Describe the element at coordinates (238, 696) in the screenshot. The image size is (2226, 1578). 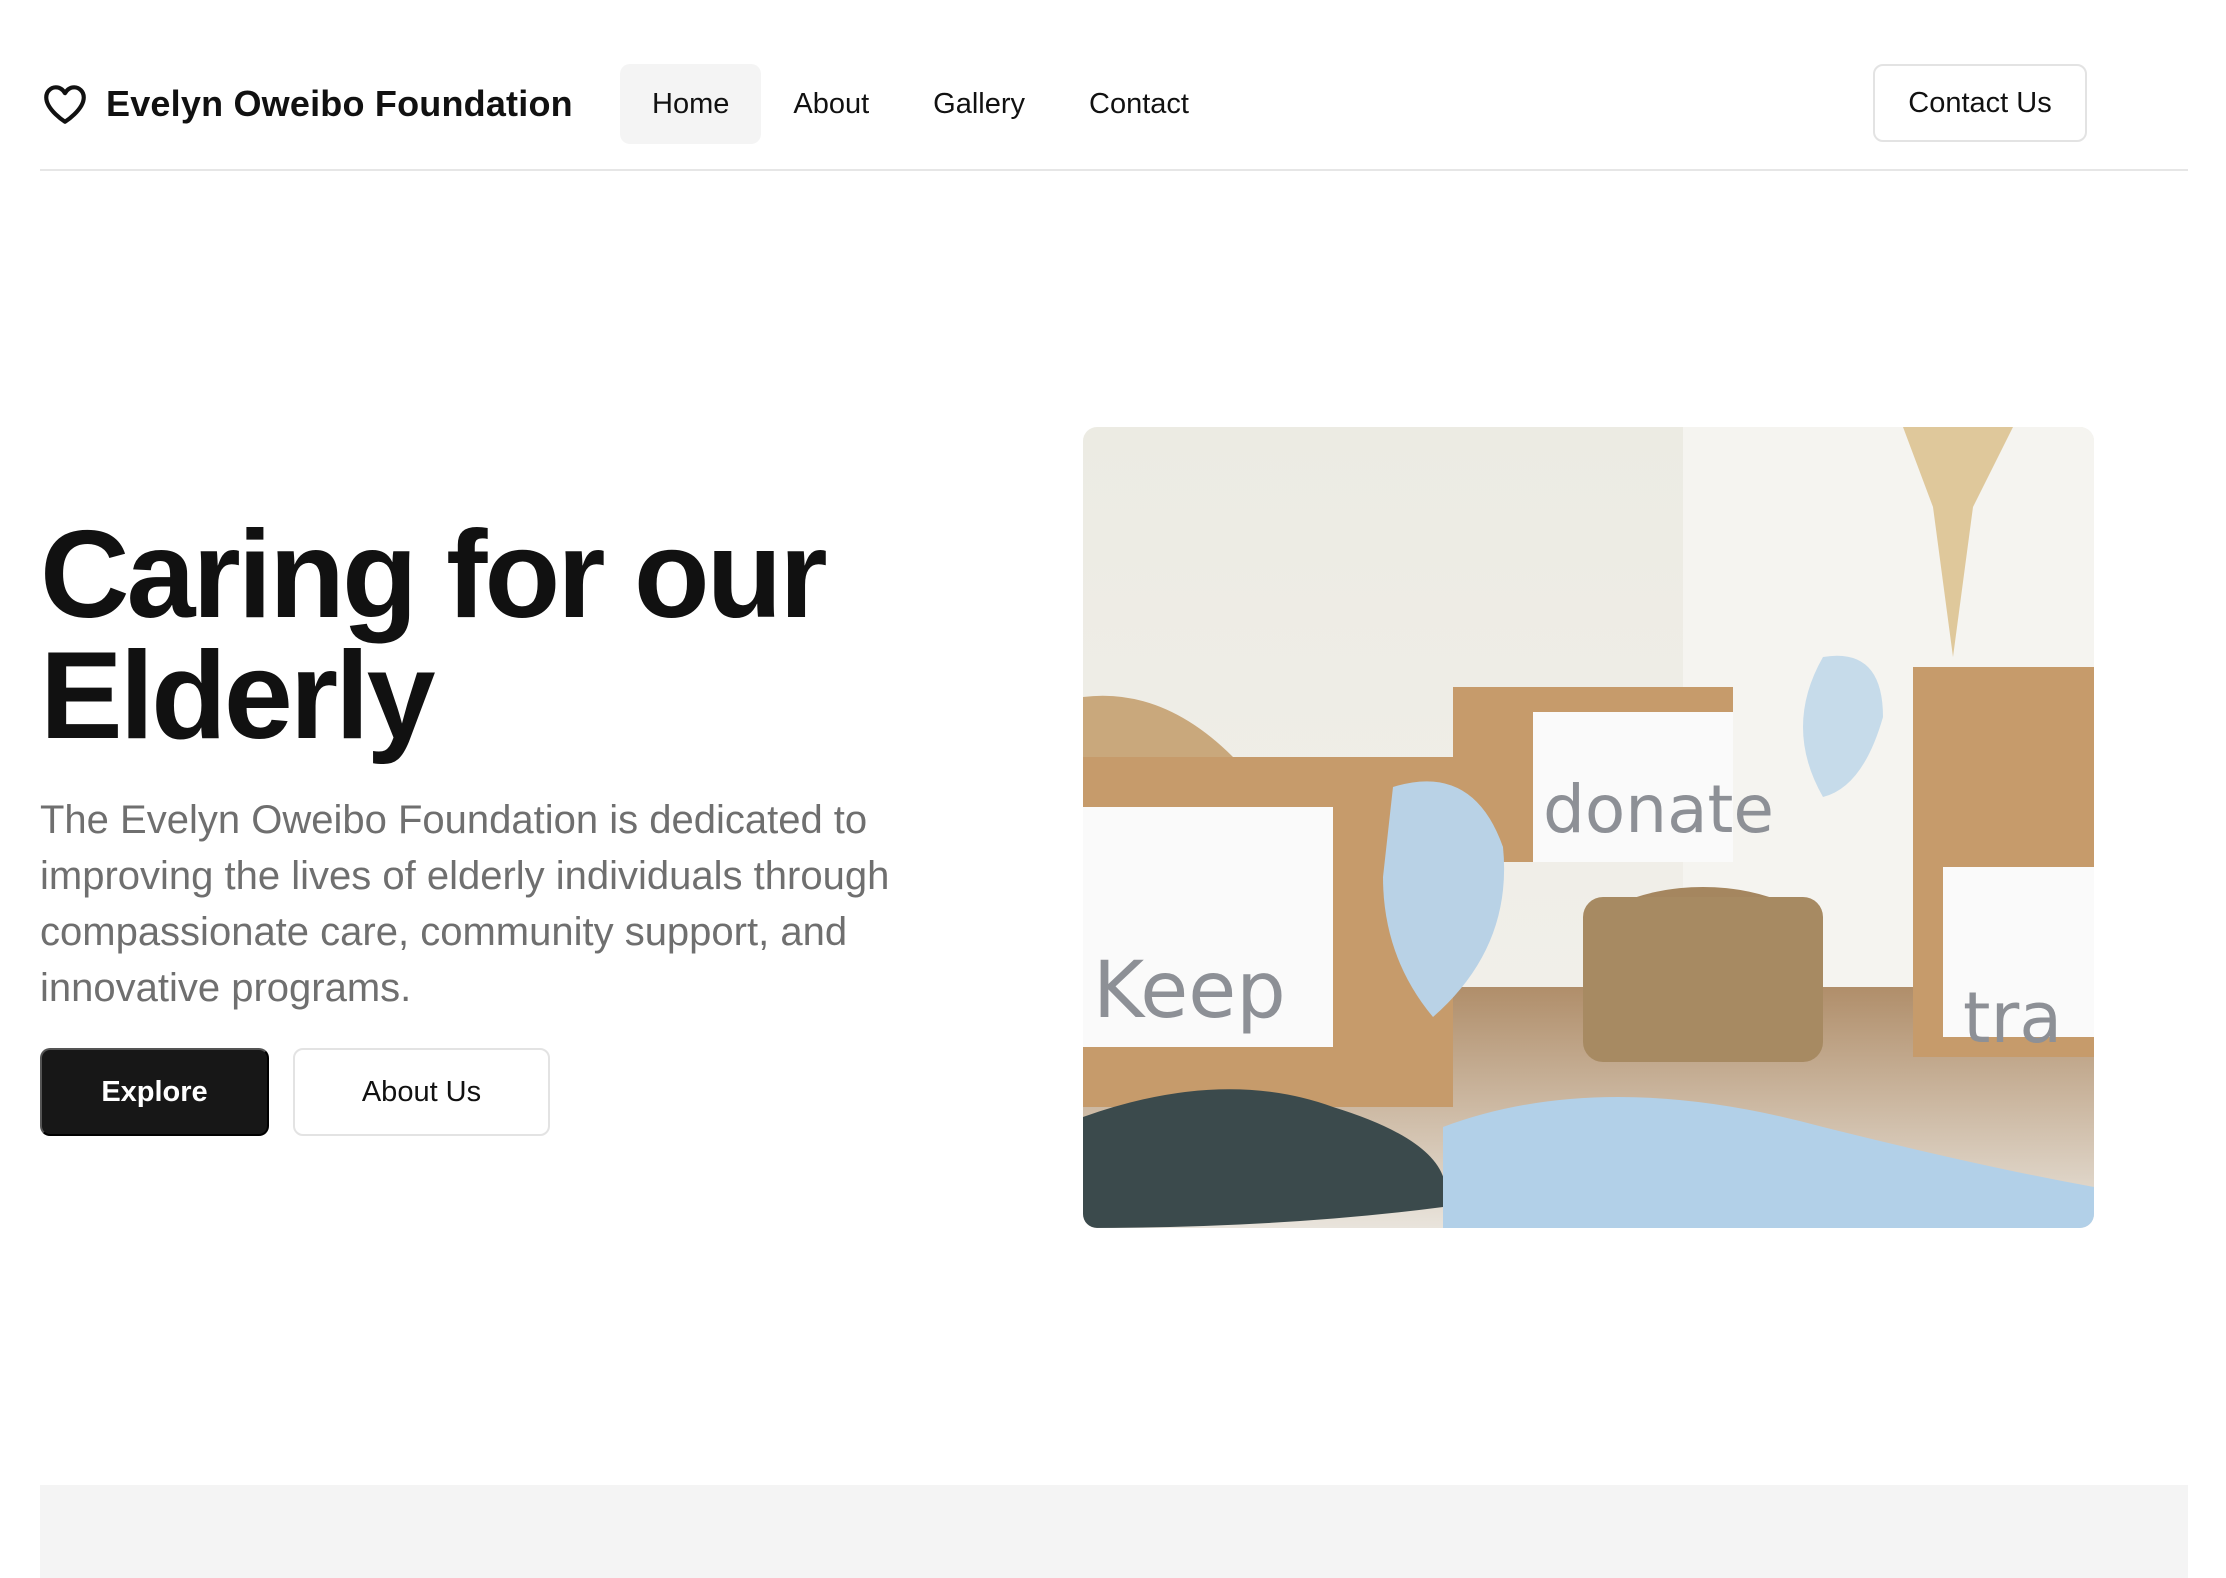
I see `hero-title-line-2: Elderly` at that location.